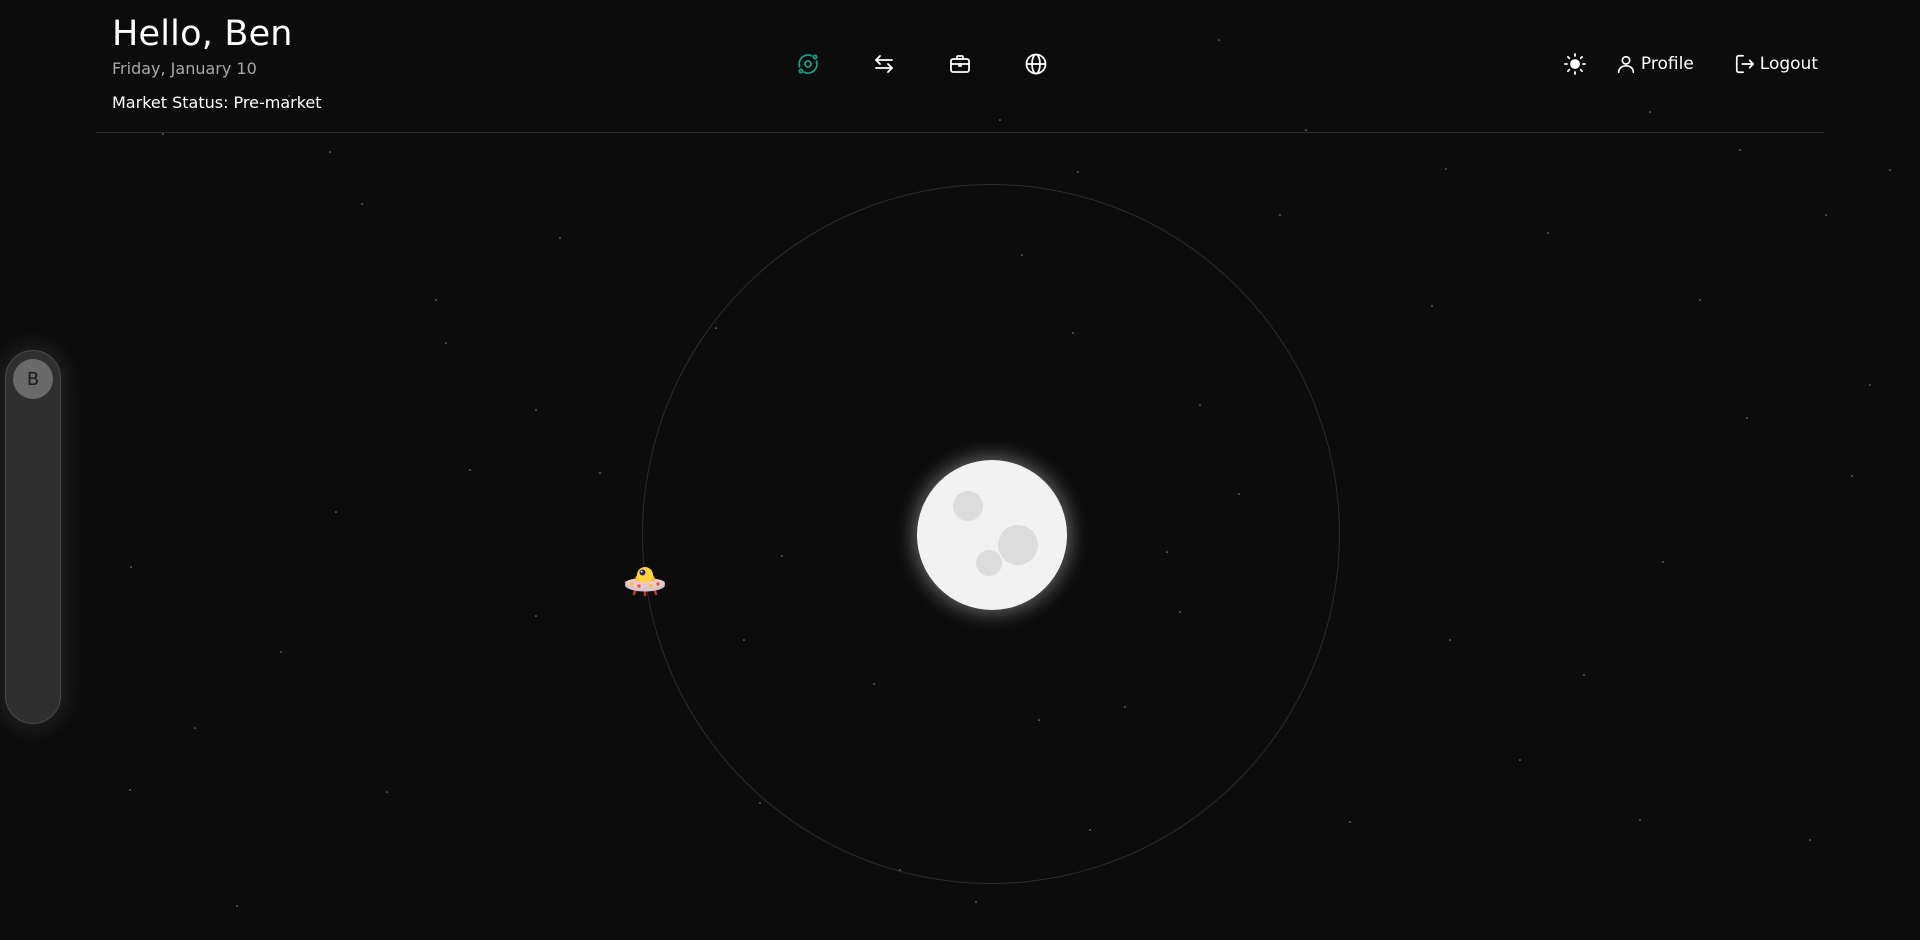  What do you see at coordinates (1788, 64) in the screenshot?
I see `logout-label: Logout` at bounding box center [1788, 64].